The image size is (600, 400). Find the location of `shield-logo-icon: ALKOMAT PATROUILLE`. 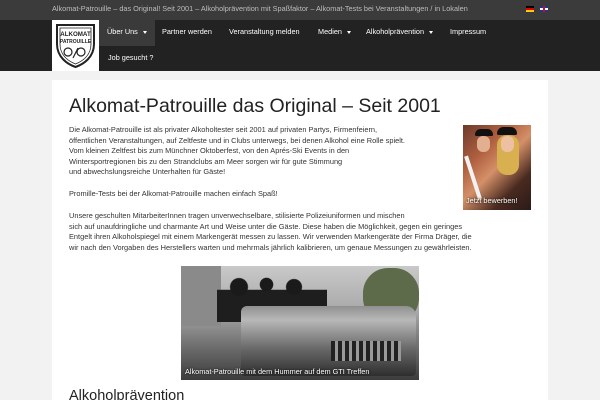

shield-logo-icon: ALKOMAT PATROUILLE is located at coordinates (75, 46).